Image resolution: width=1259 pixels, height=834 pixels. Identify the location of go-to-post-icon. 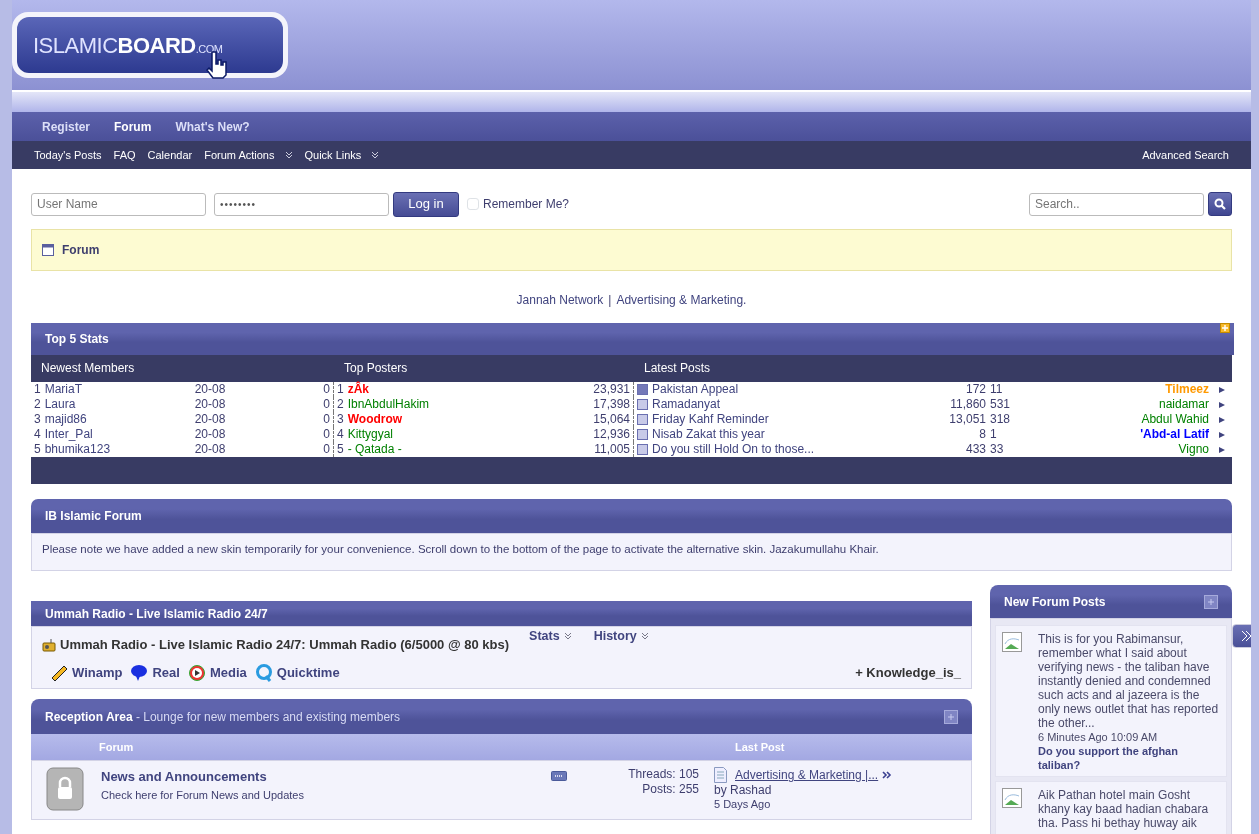
(887, 775).